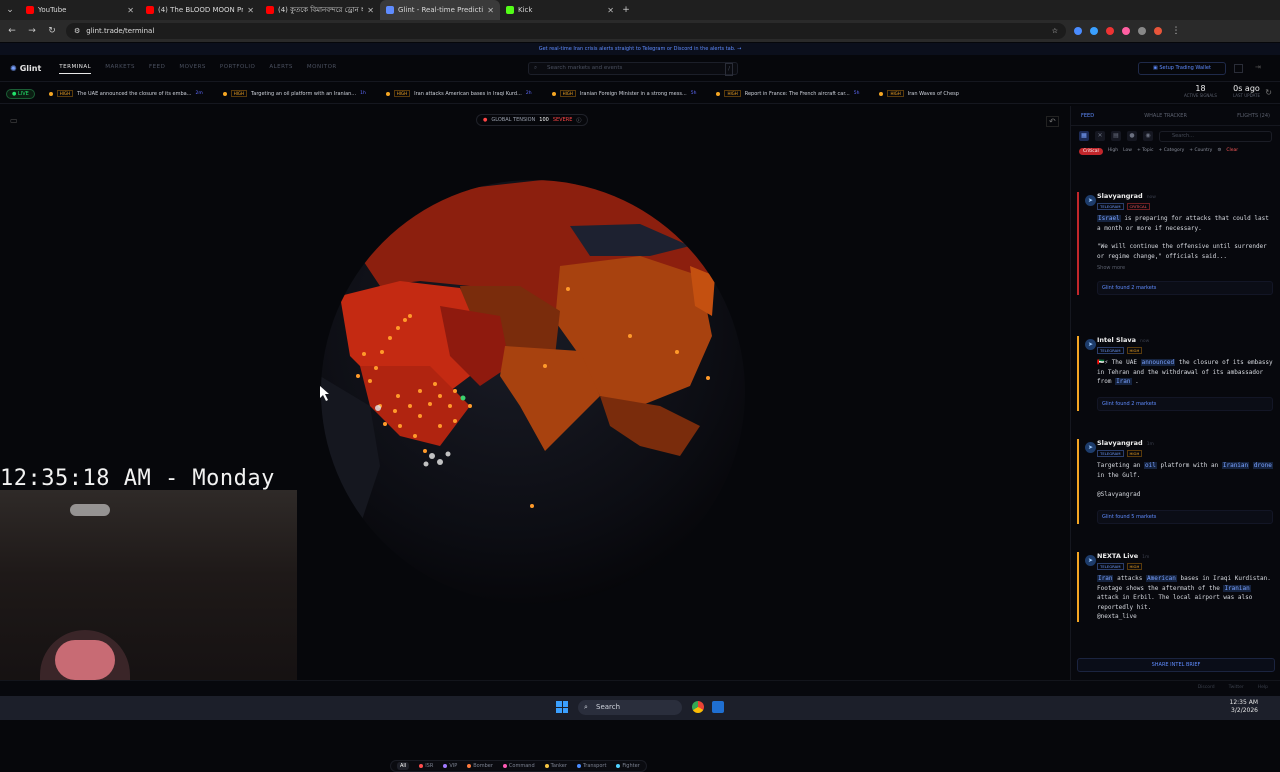 The image size is (1280, 772). What do you see at coordinates (698, 707) in the screenshot?
I see `chrome-taskbar-icon` at bounding box center [698, 707].